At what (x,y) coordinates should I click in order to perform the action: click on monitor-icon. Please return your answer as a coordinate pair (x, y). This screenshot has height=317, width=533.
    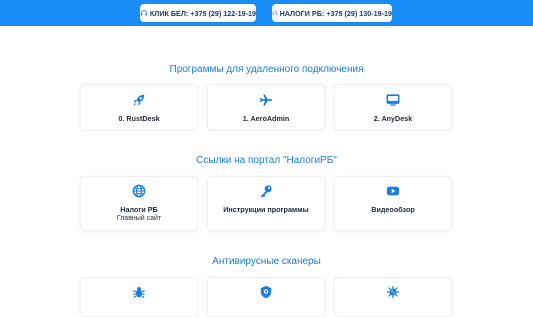
    Looking at the image, I should click on (393, 100).